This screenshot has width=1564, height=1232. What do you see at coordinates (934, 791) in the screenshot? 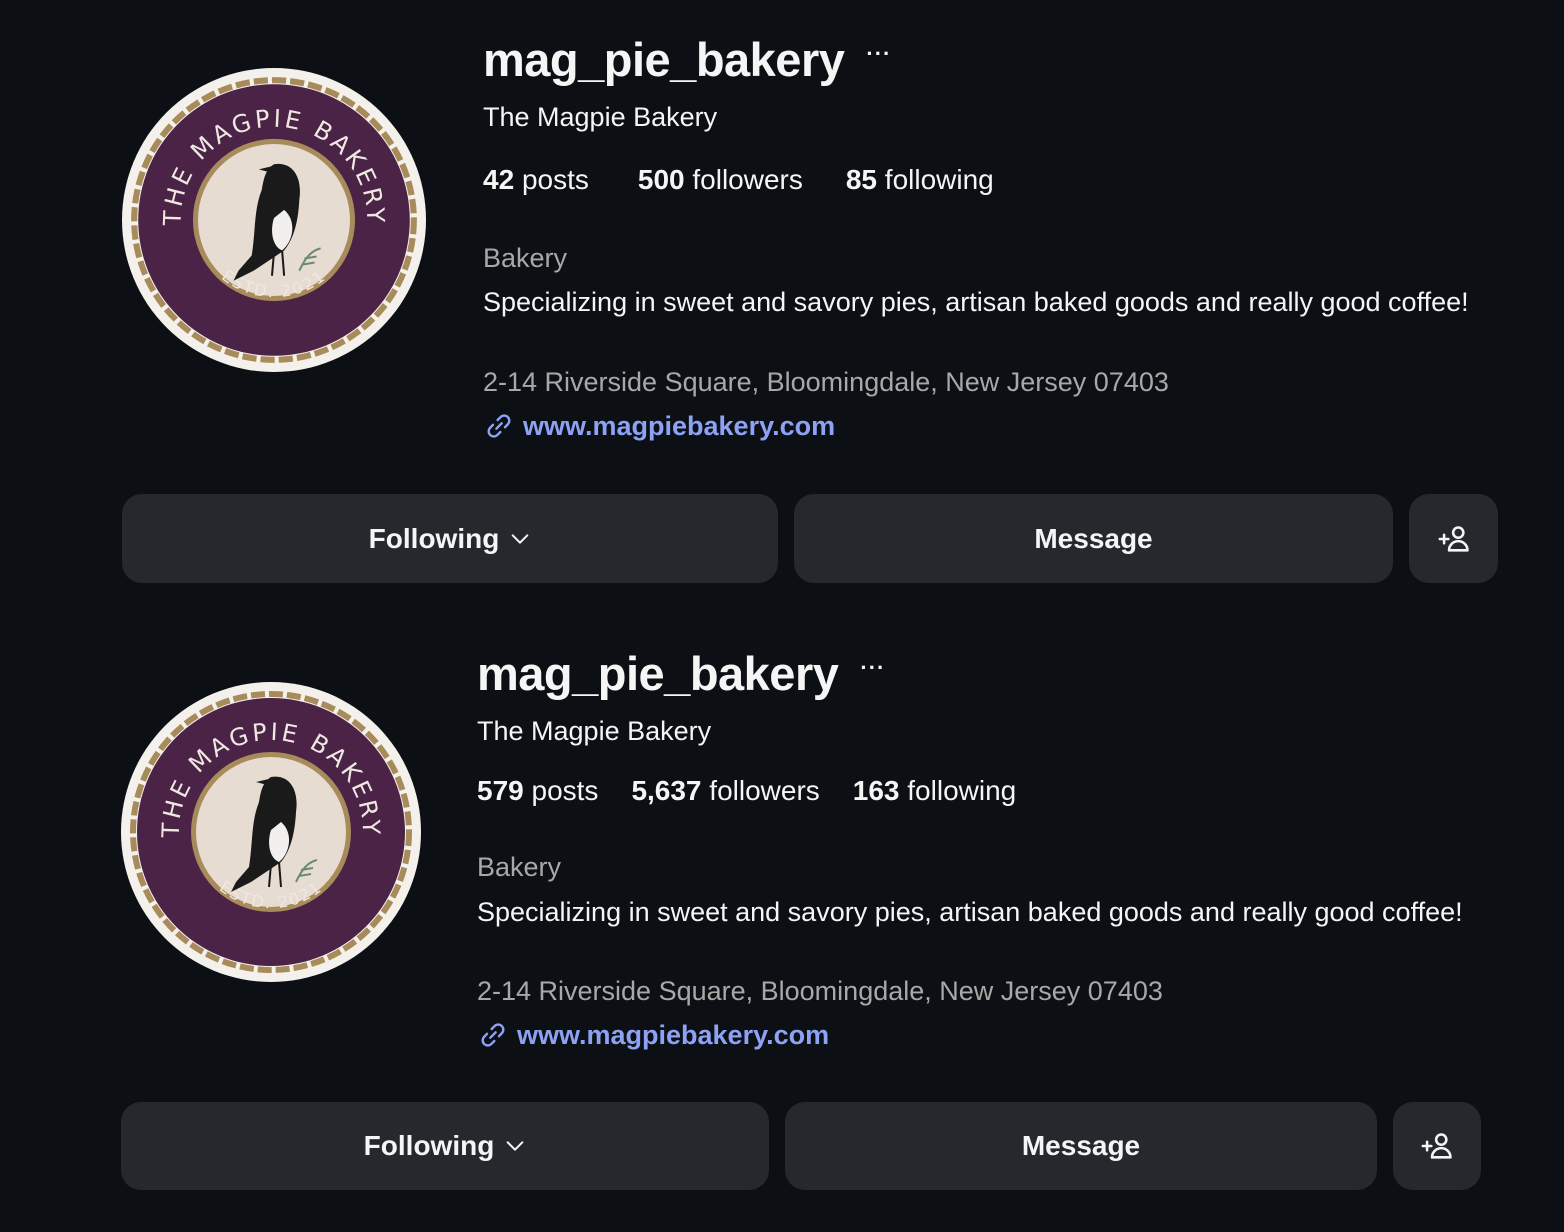
I see `following-stat: 163 following` at bounding box center [934, 791].